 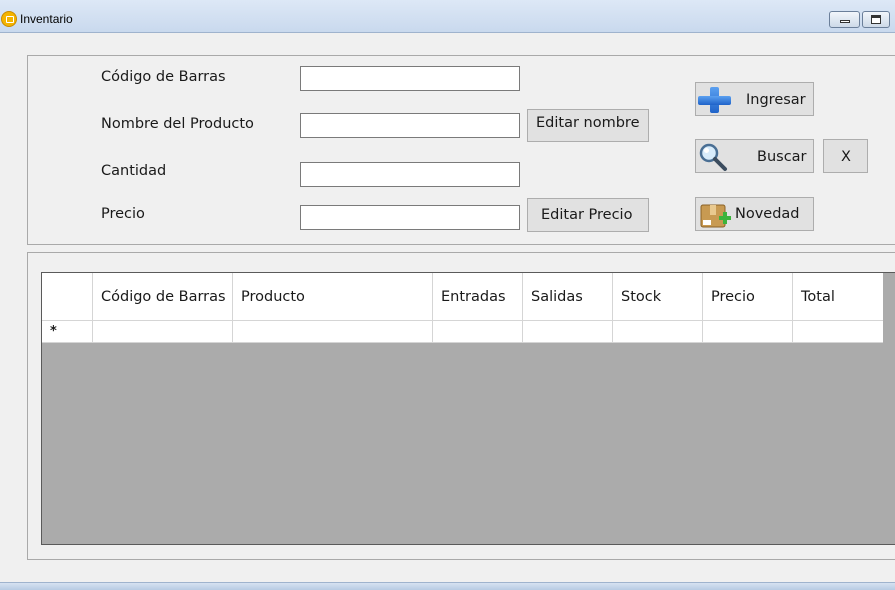 What do you see at coordinates (473, 296) in the screenshot?
I see `column-header-label: Entradas` at bounding box center [473, 296].